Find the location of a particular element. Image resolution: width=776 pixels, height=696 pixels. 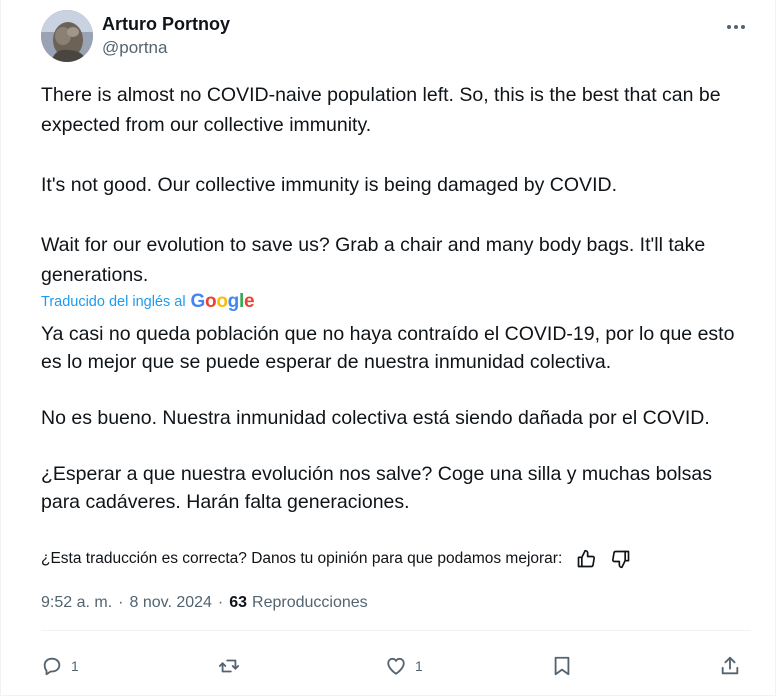

more-icon is located at coordinates (736, 27).